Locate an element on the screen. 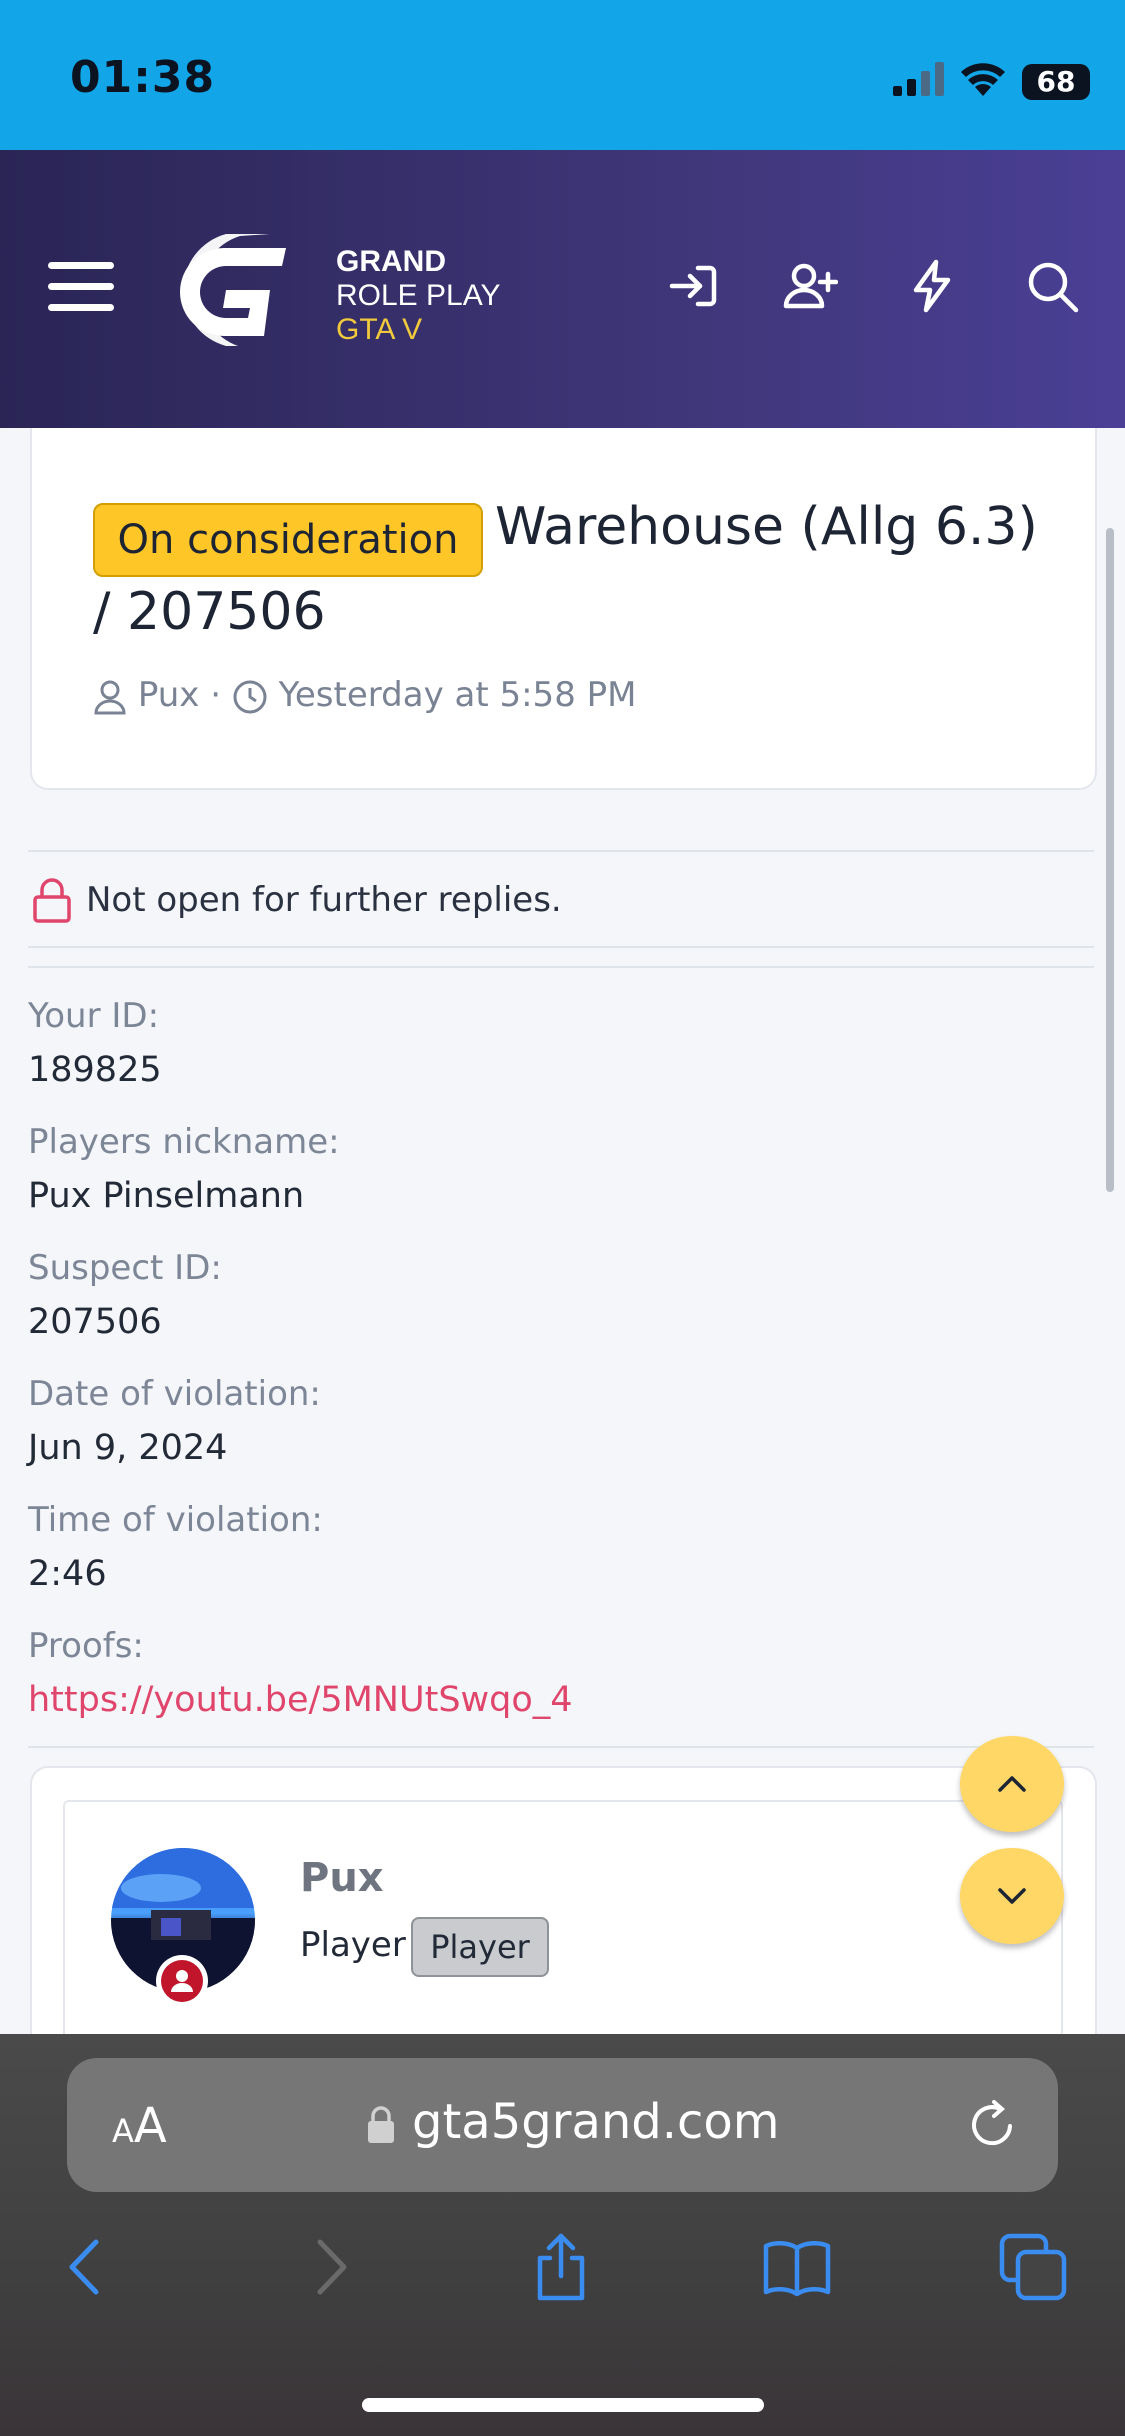 The image size is (1125, 2436). scroll-up-button is located at coordinates (1012, 1784).